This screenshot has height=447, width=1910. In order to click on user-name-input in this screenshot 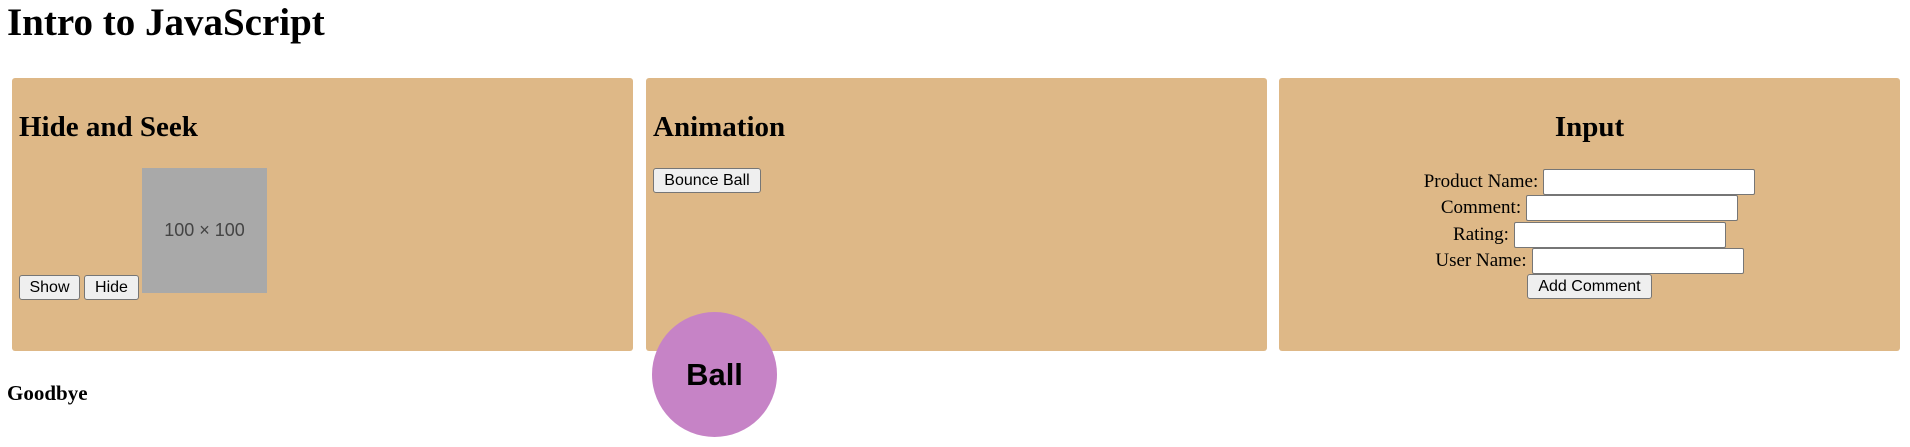, I will do `click(1637, 260)`.